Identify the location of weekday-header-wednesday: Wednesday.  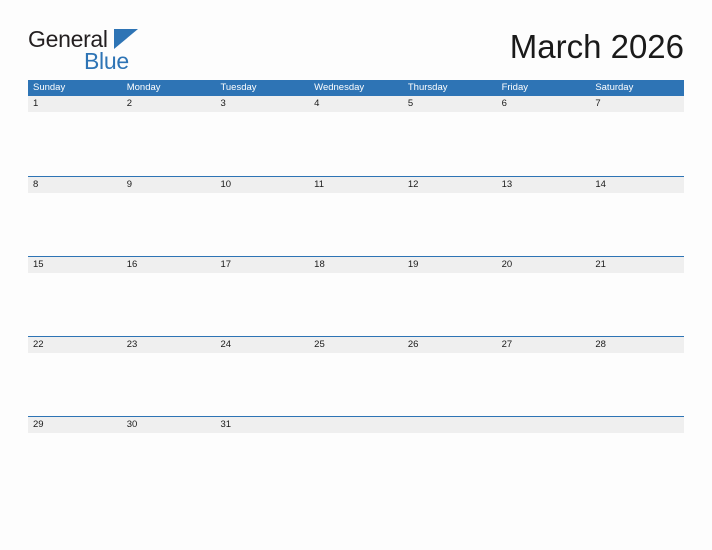
(339, 87).